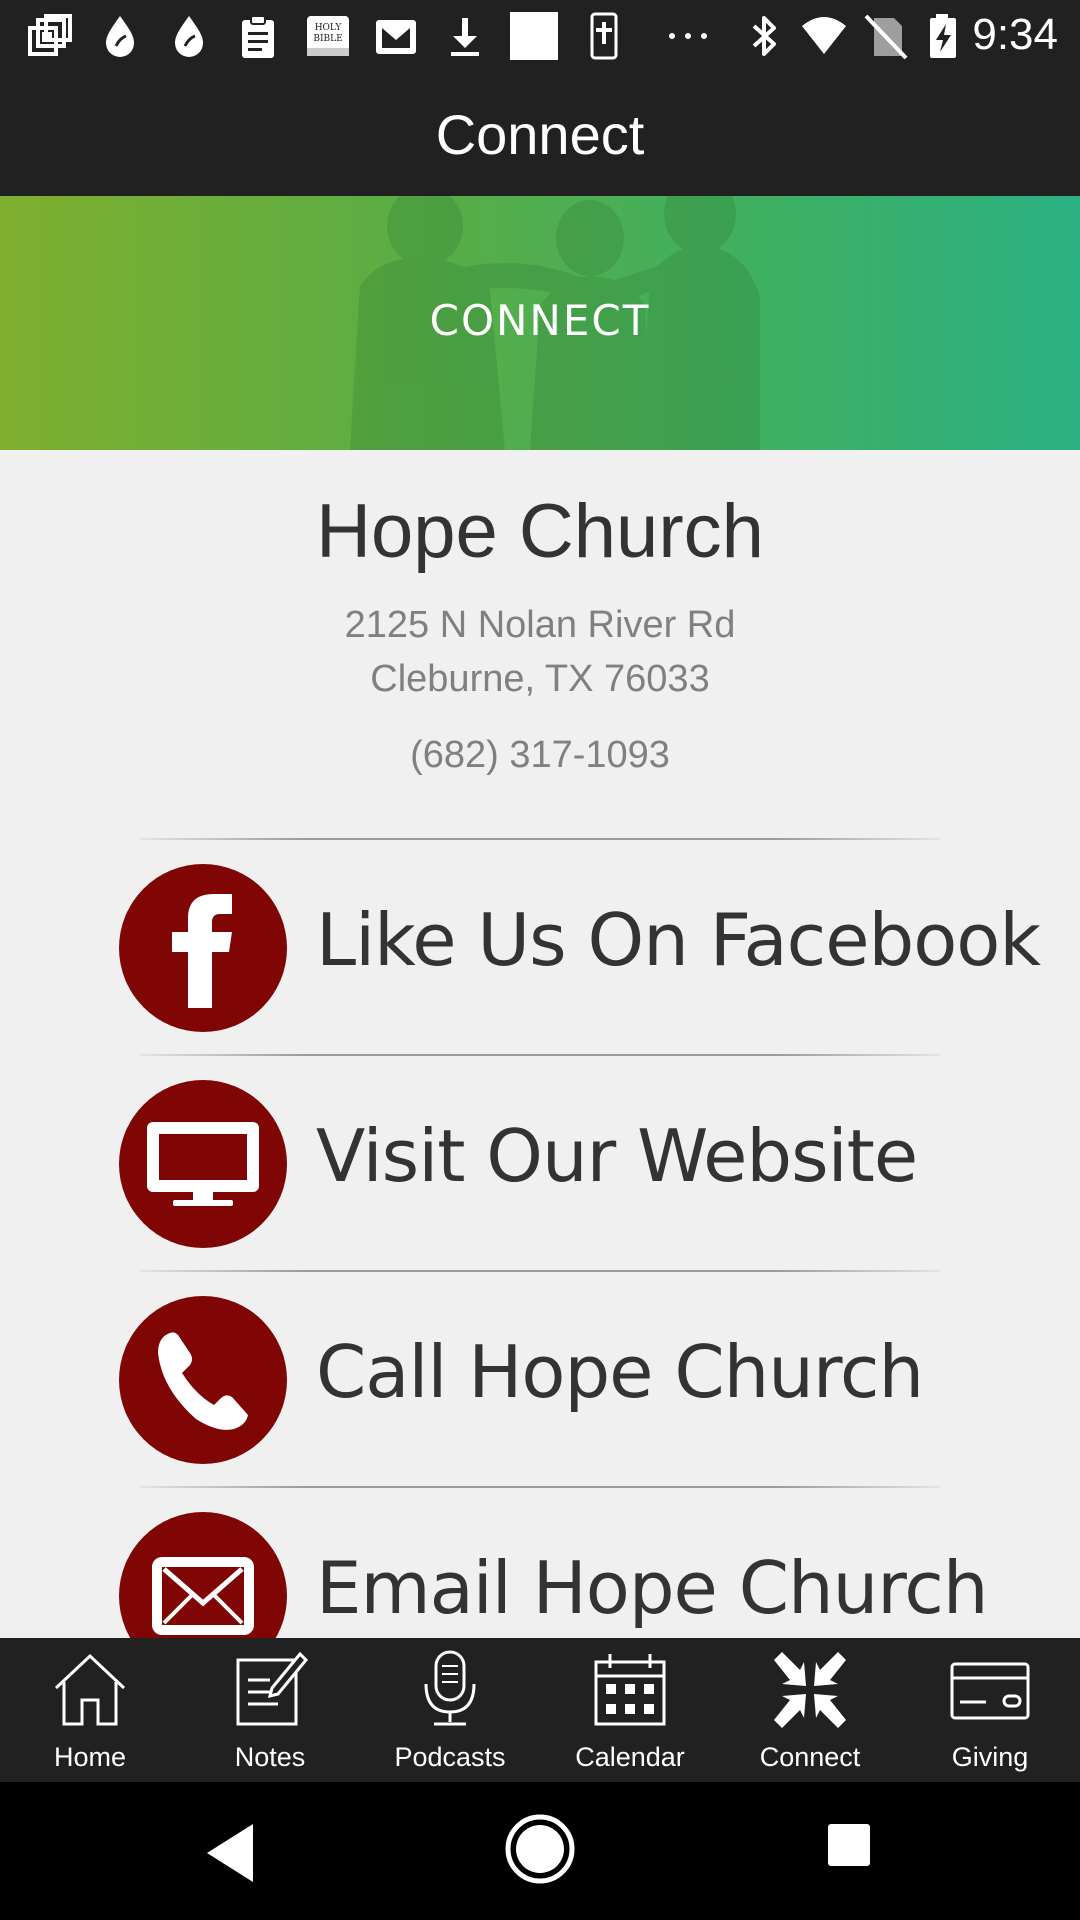 The image size is (1080, 1920). What do you see at coordinates (203, 1380) in the screenshot?
I see `phone-icon` at bounding box center [203, 1380].